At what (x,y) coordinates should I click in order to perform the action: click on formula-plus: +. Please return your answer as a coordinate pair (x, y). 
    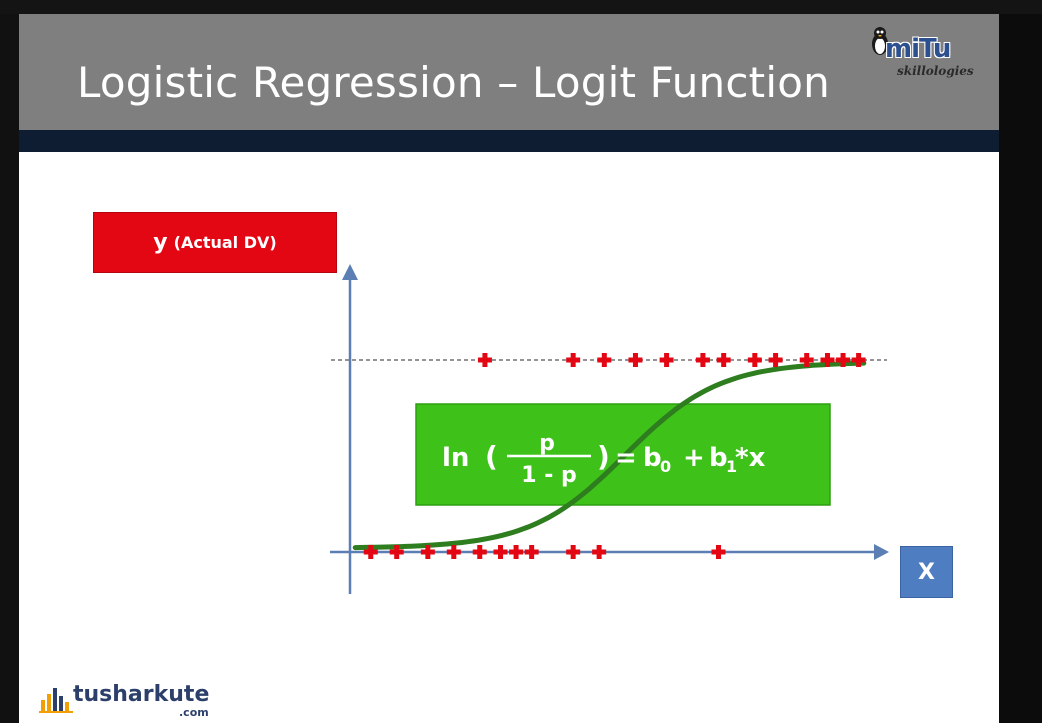
    Looking at the image, I should click on (694, 458).